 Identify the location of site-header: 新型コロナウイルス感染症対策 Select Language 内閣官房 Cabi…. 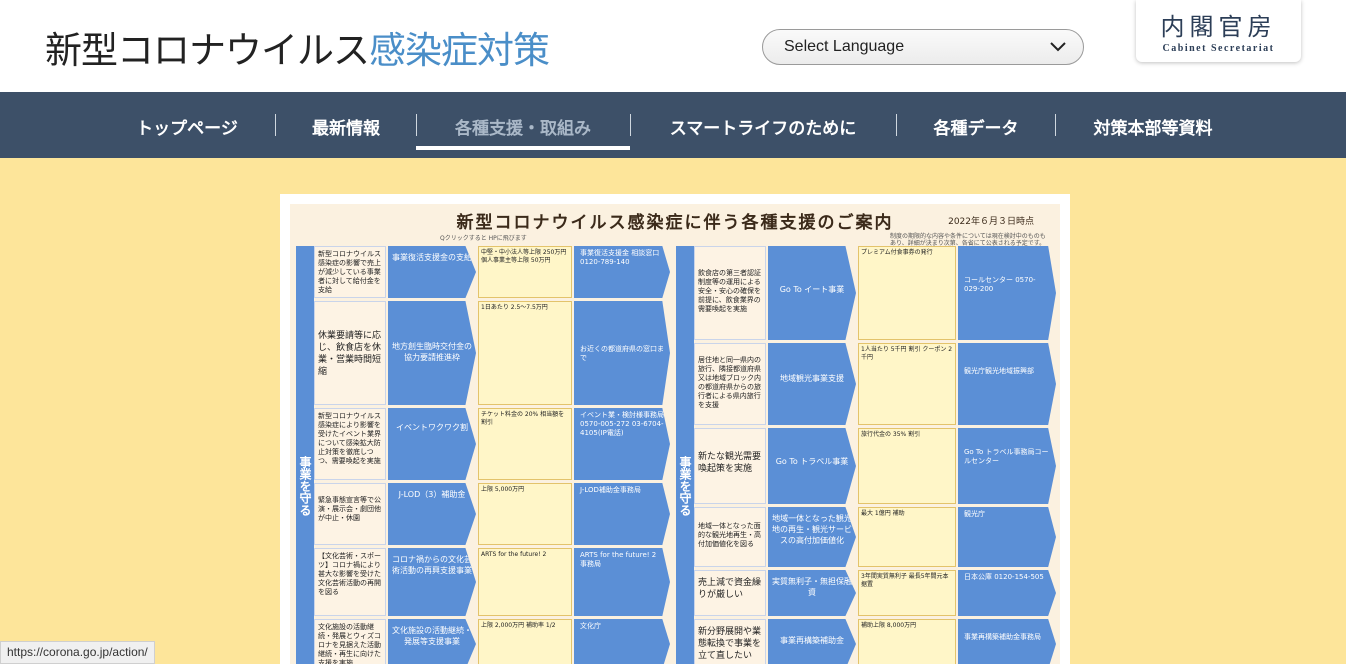
(673, 46).